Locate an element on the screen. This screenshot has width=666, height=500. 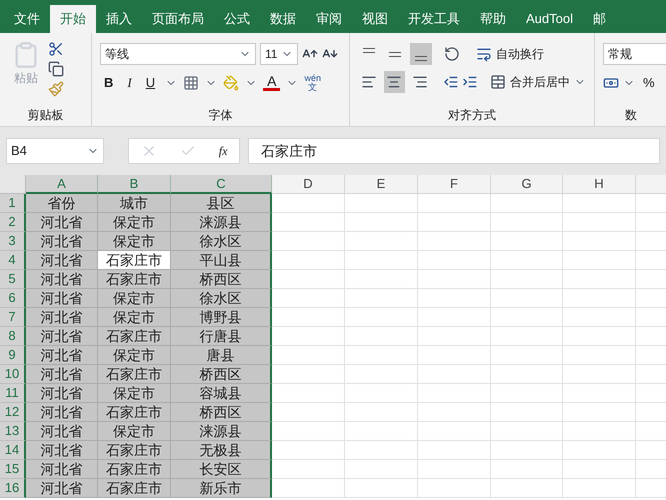
font-size-field: 11 is located at coordinates (279, 54).